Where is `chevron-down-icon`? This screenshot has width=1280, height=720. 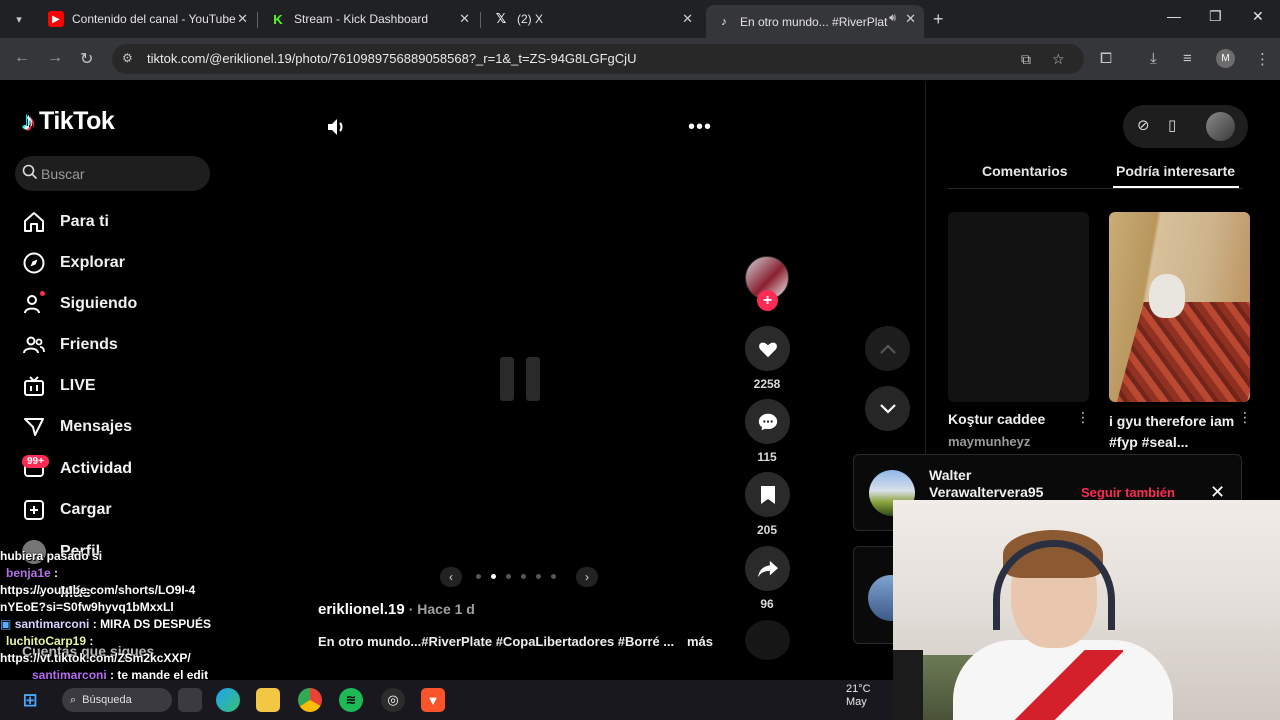
chevron-down-icon is located at coordinates (887, 408).